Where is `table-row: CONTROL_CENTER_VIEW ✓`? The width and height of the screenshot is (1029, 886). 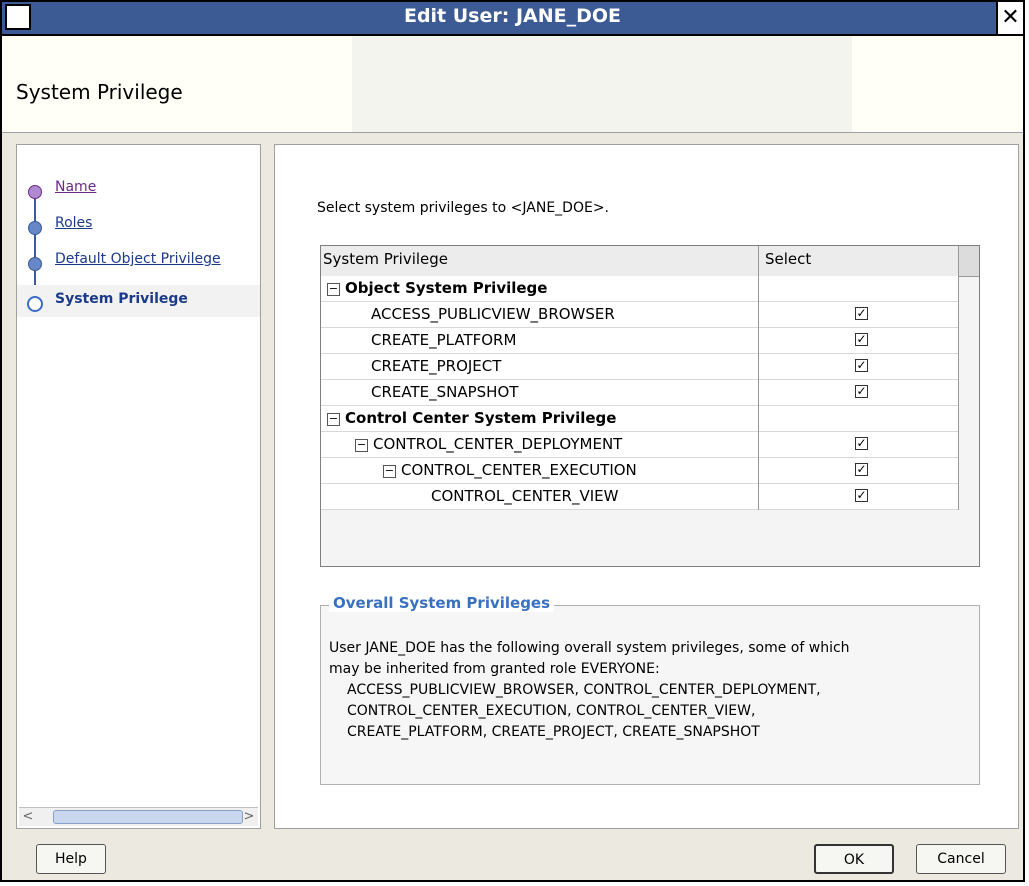 table-row: CONTROL_CENTER_VIEW ✓ is located at coordinates (640, 497).